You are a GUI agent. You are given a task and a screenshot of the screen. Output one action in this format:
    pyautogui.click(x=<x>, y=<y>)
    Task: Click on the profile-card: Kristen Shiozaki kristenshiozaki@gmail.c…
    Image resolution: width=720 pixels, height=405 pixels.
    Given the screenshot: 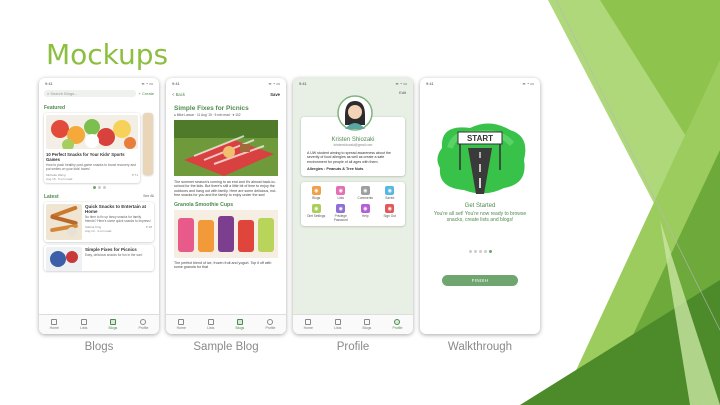 What is the action you would take?
    pyautogui.click(x=353, y=136)
    